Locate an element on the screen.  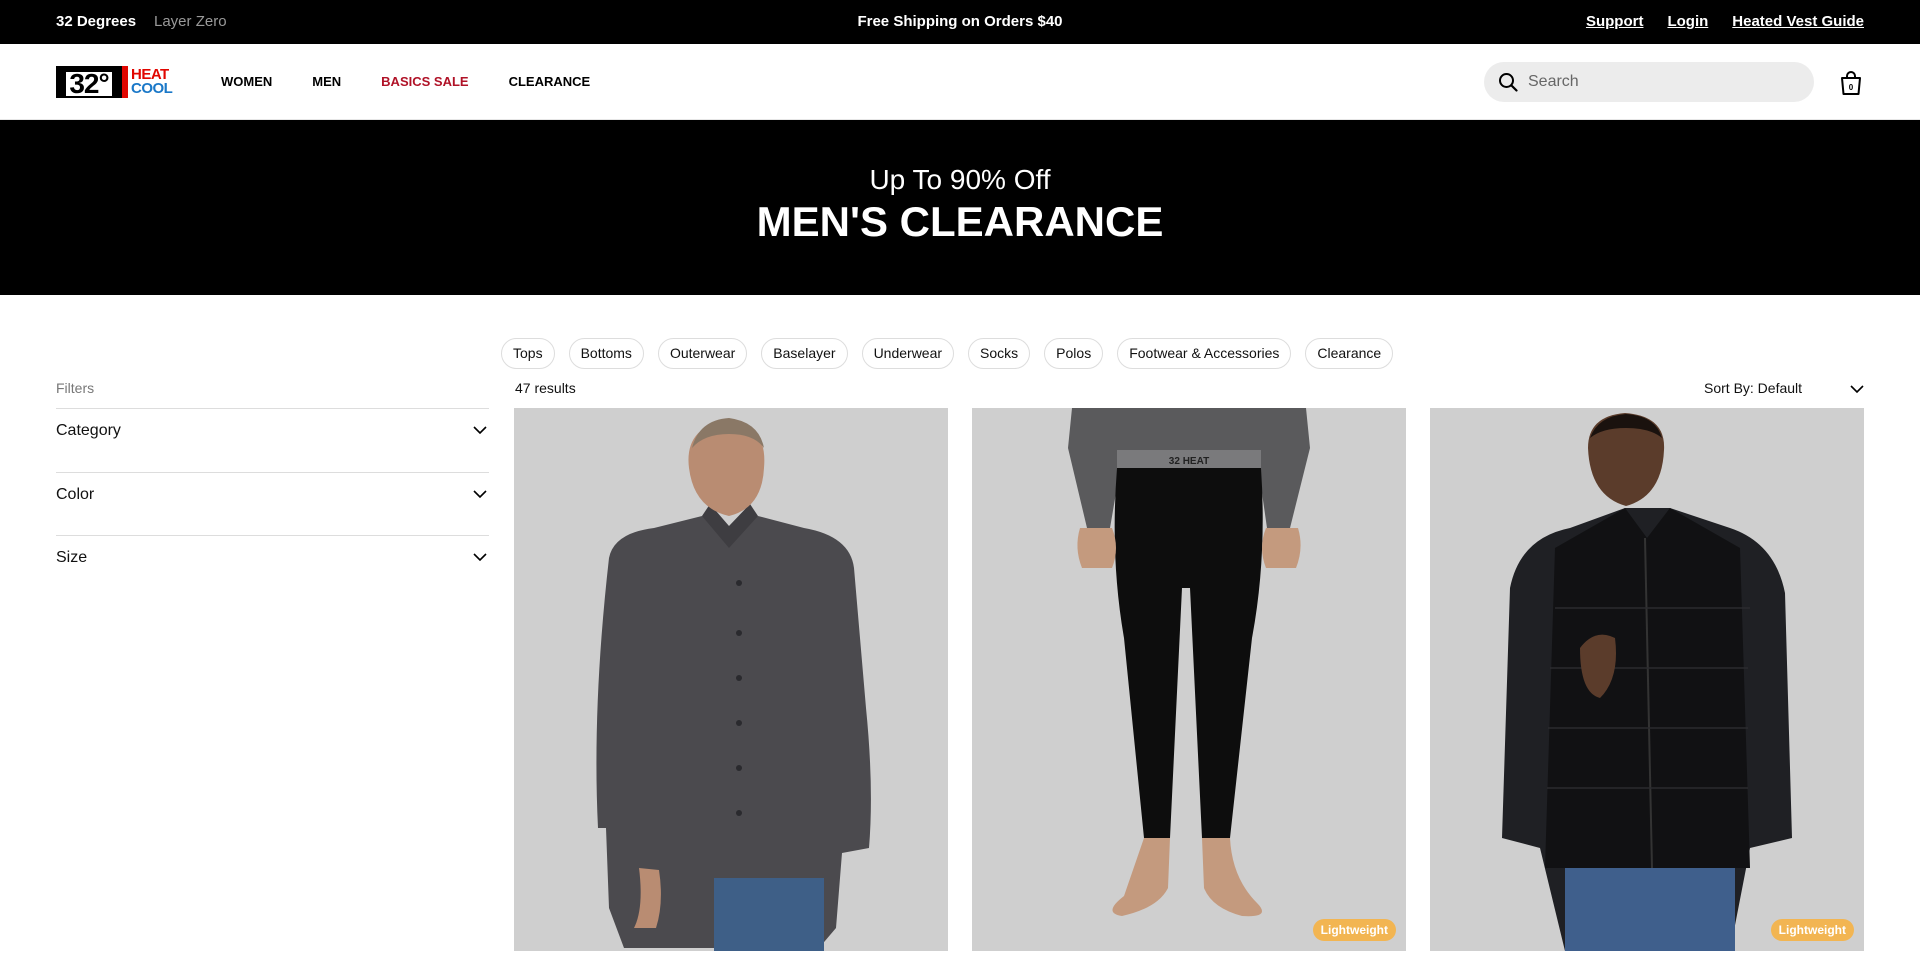
hero-subtitle: Up To 90% Off is located at coordinates (960, 179).